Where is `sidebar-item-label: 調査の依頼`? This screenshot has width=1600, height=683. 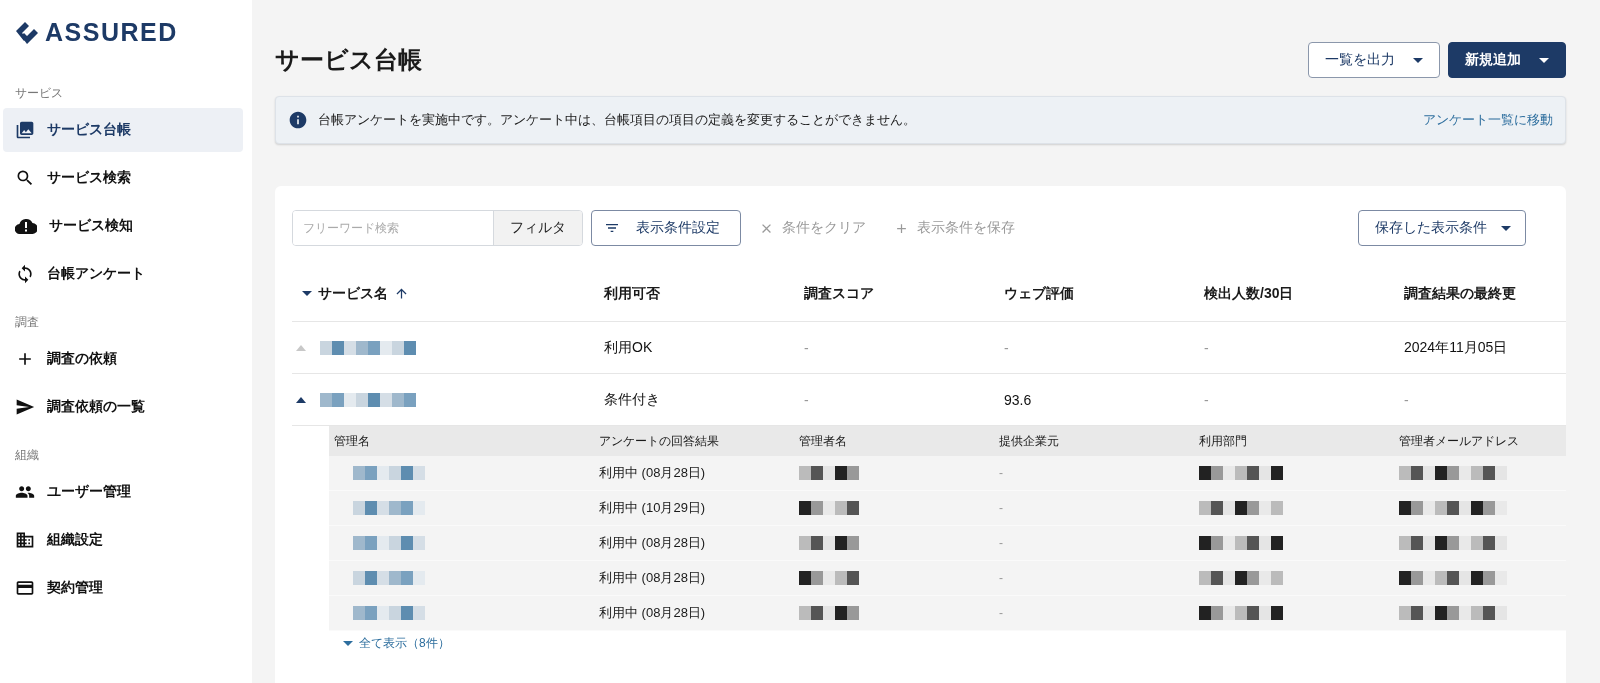
sidebar-item-label: 調査の依頼 is located at coordinates (82, 359).